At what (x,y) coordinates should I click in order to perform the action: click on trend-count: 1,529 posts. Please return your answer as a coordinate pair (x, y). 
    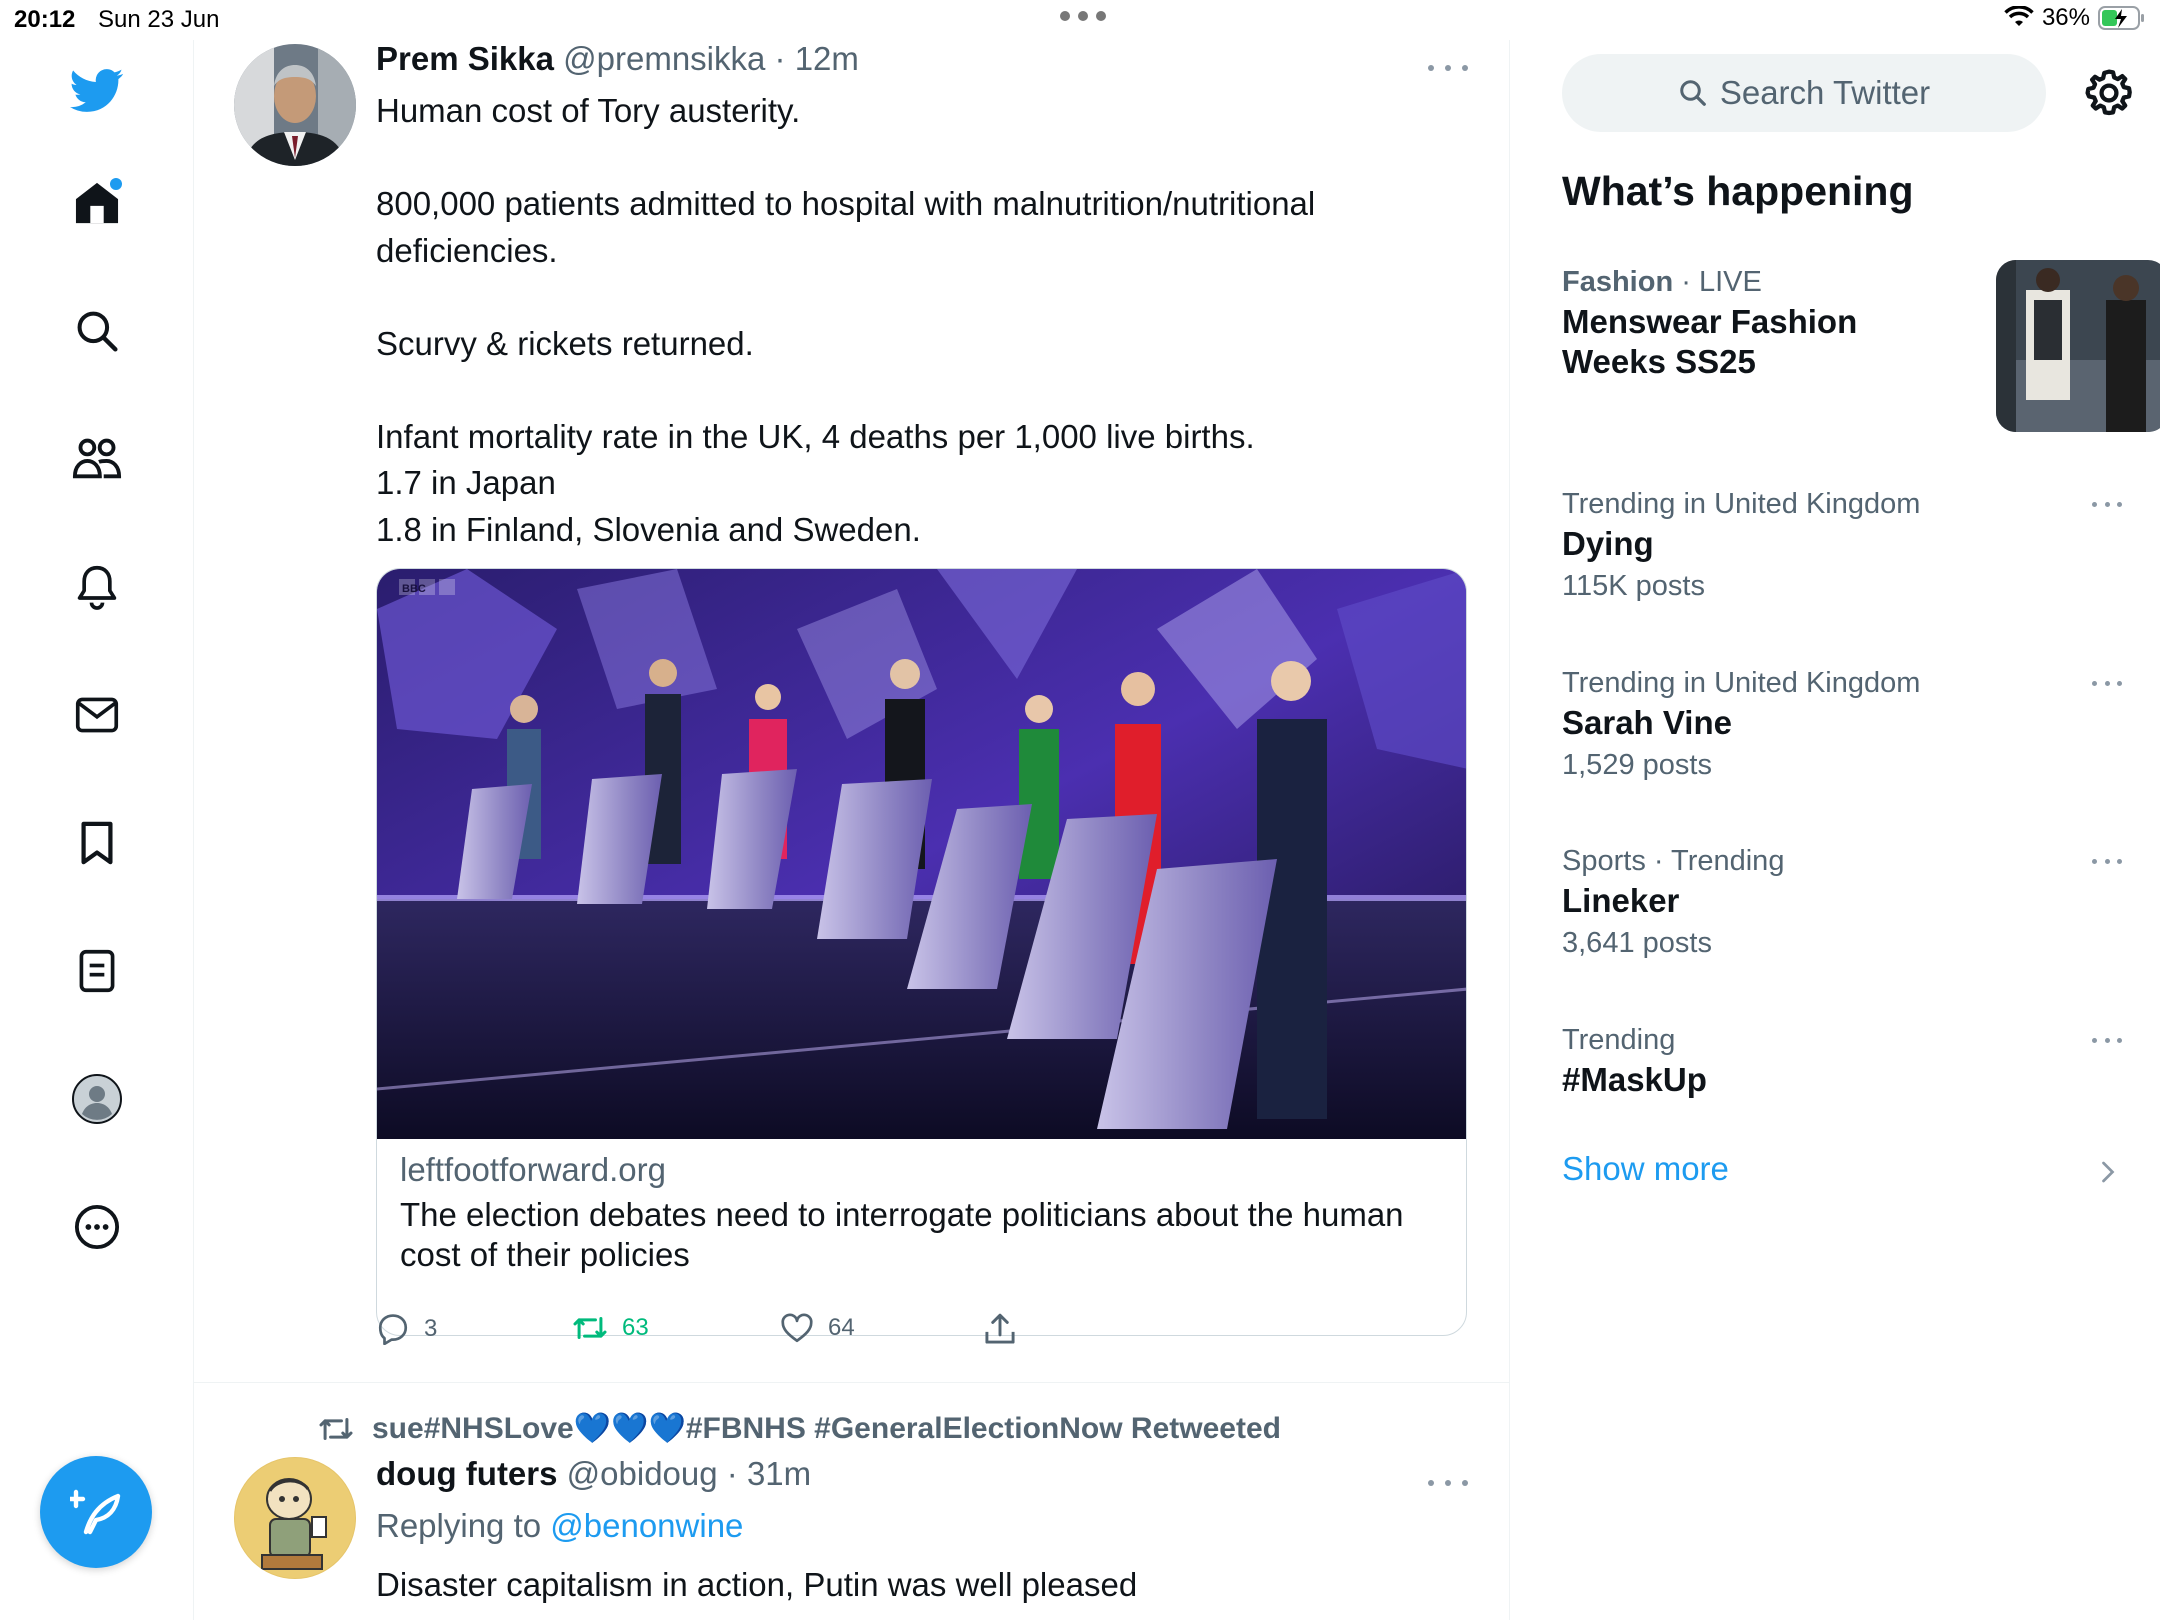
    Looking at the image, I should click on (1637, 765).